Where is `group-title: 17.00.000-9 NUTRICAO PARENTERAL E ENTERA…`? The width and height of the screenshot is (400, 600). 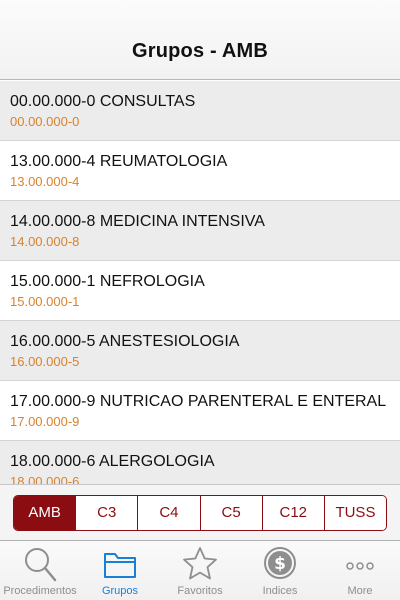
group-title: 17.00.000-9 NUTRICAO PARENTERAL E ENTERA… is located at coordinates (198, 401).